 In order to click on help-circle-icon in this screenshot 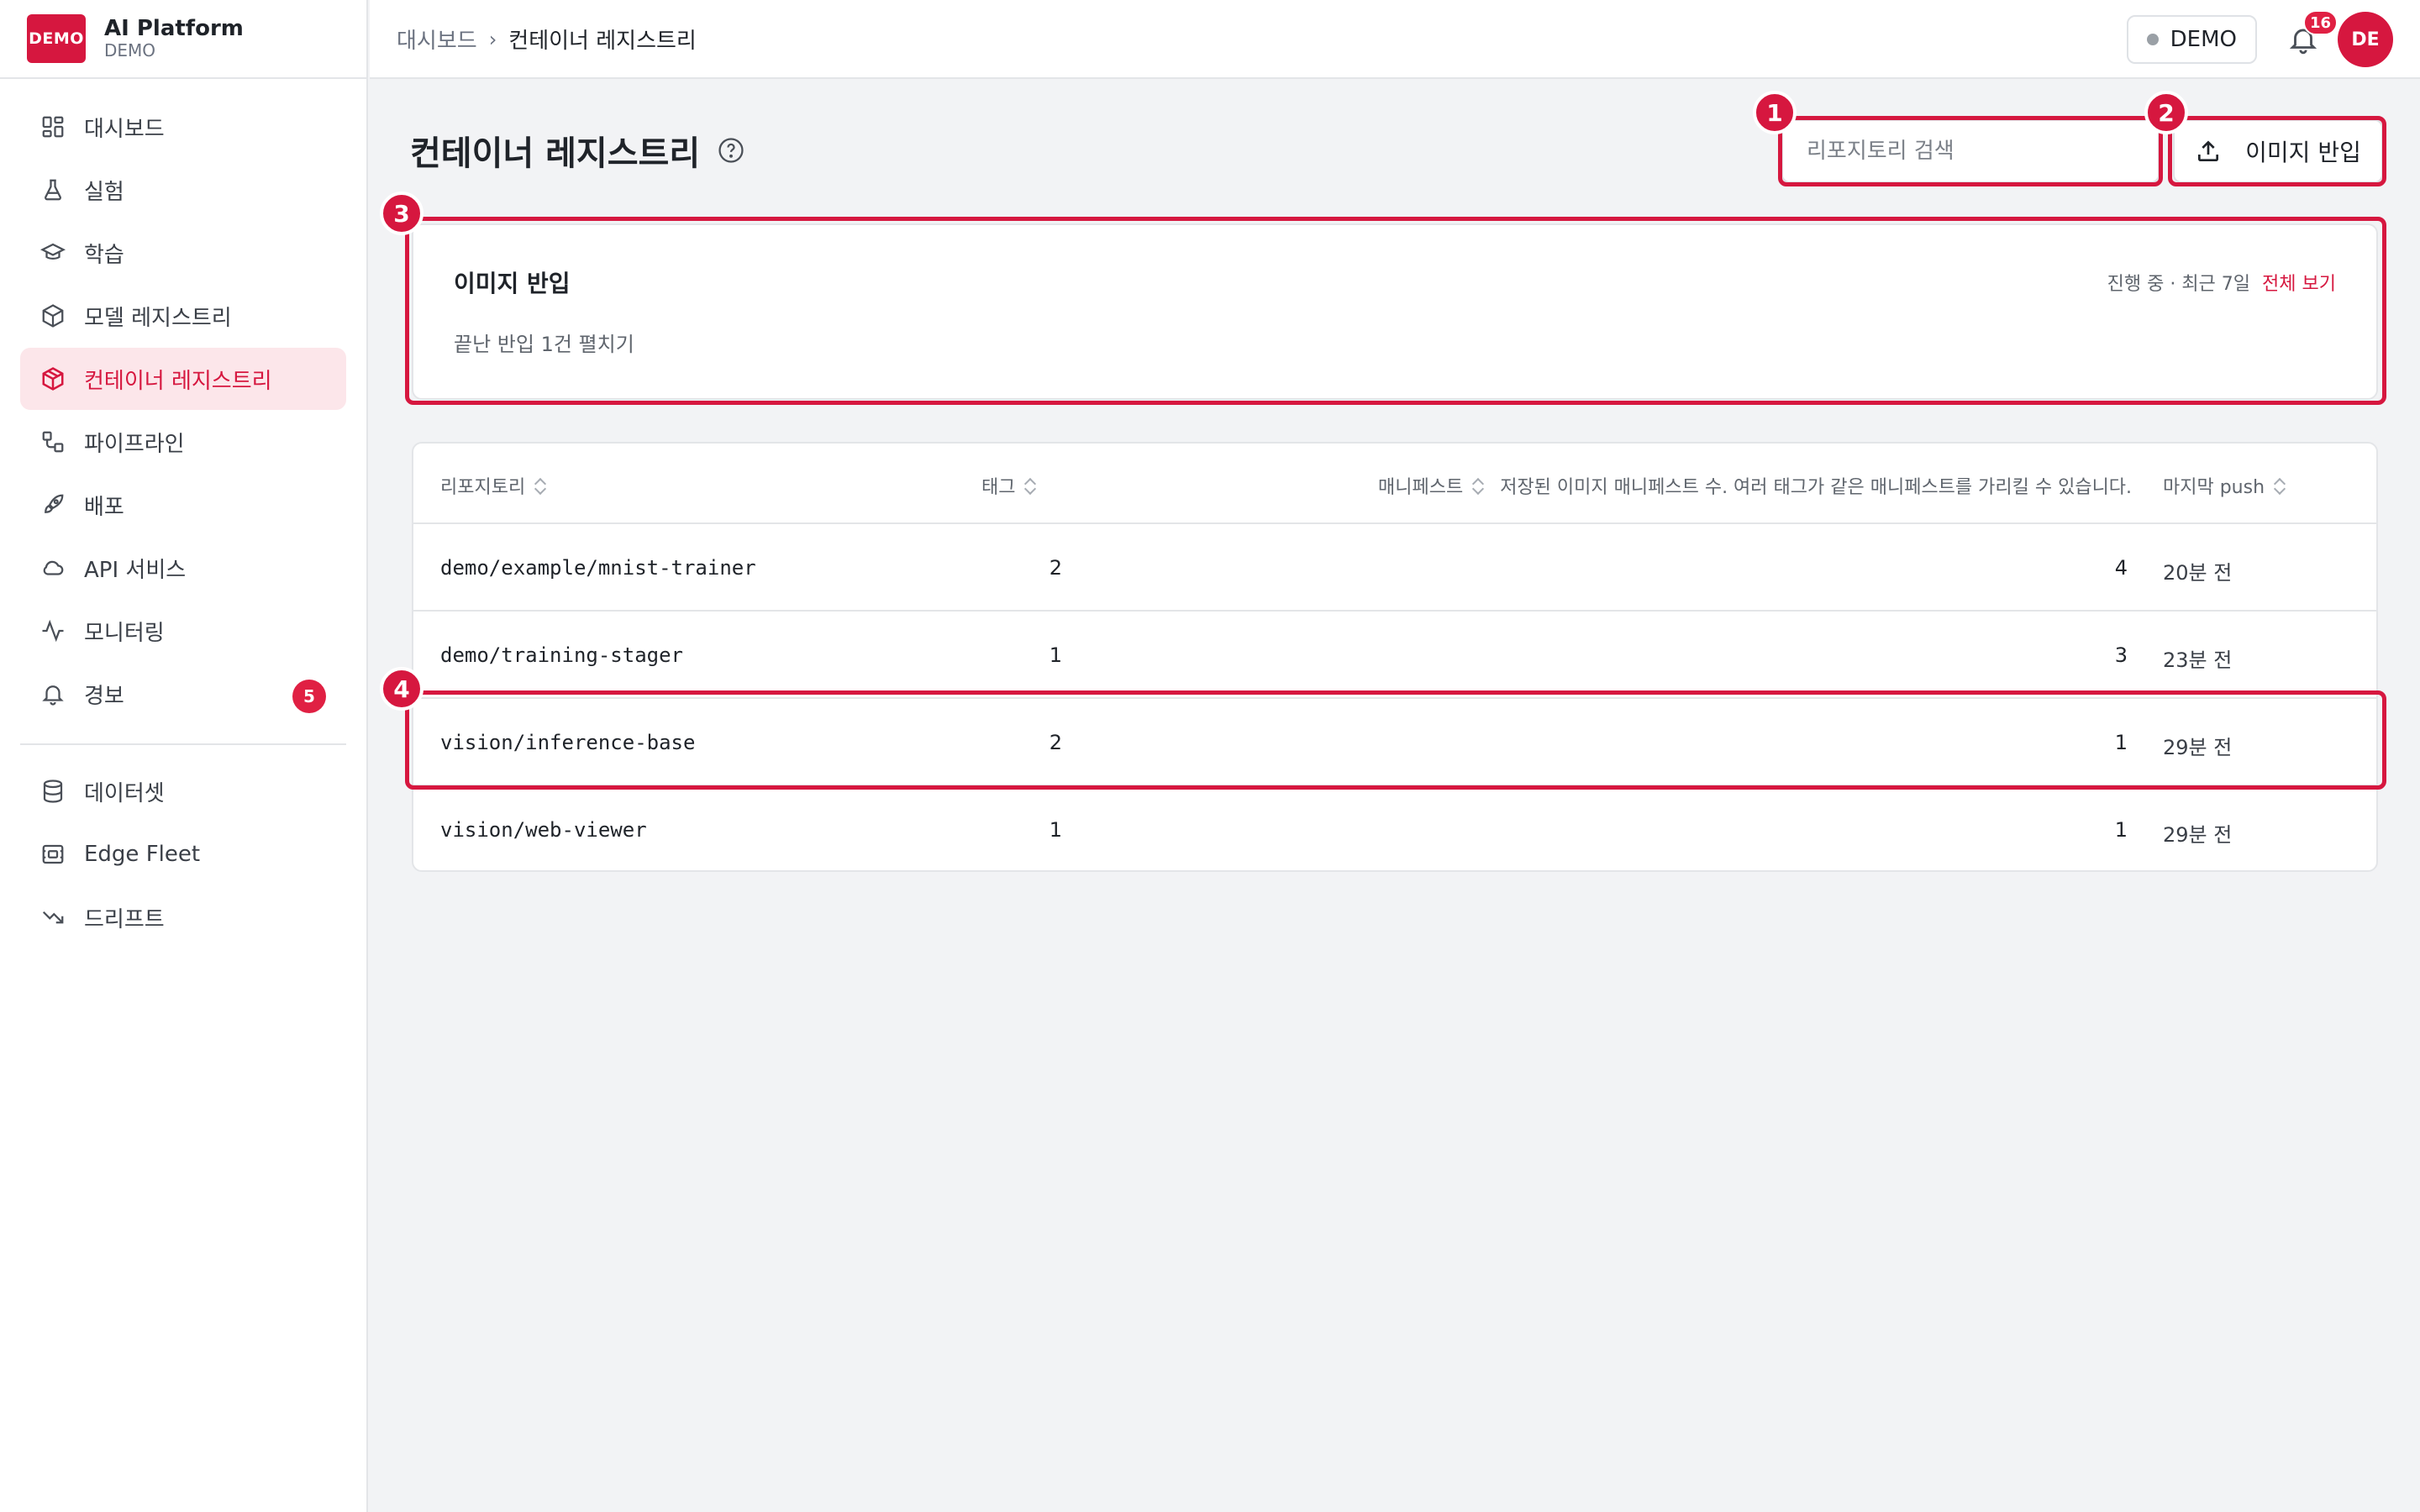, I will do `click(731, 150)`.